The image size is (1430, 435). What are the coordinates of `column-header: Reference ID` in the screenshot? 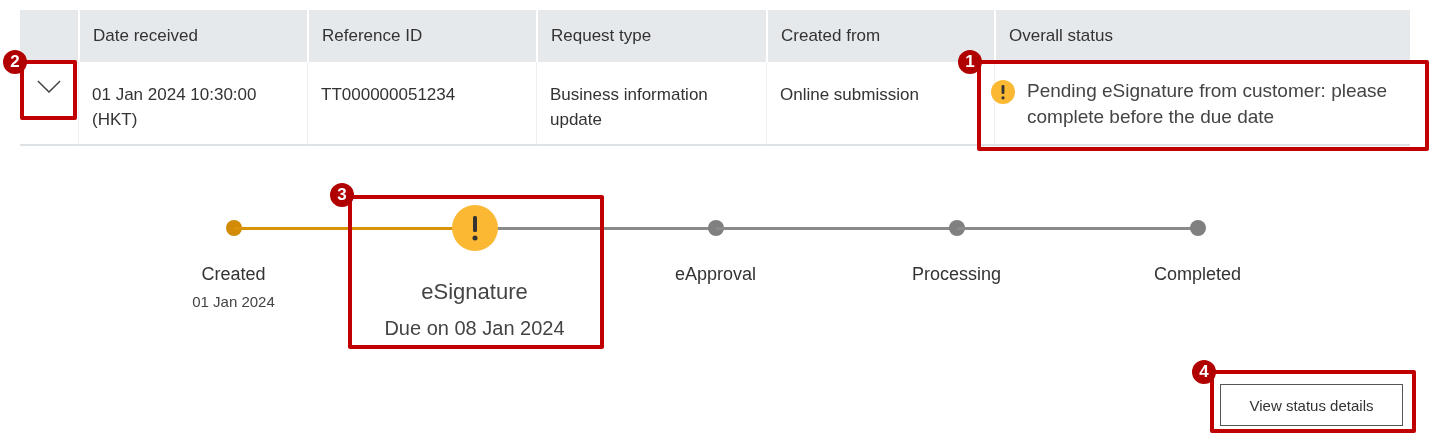 It's located at (421, 36).